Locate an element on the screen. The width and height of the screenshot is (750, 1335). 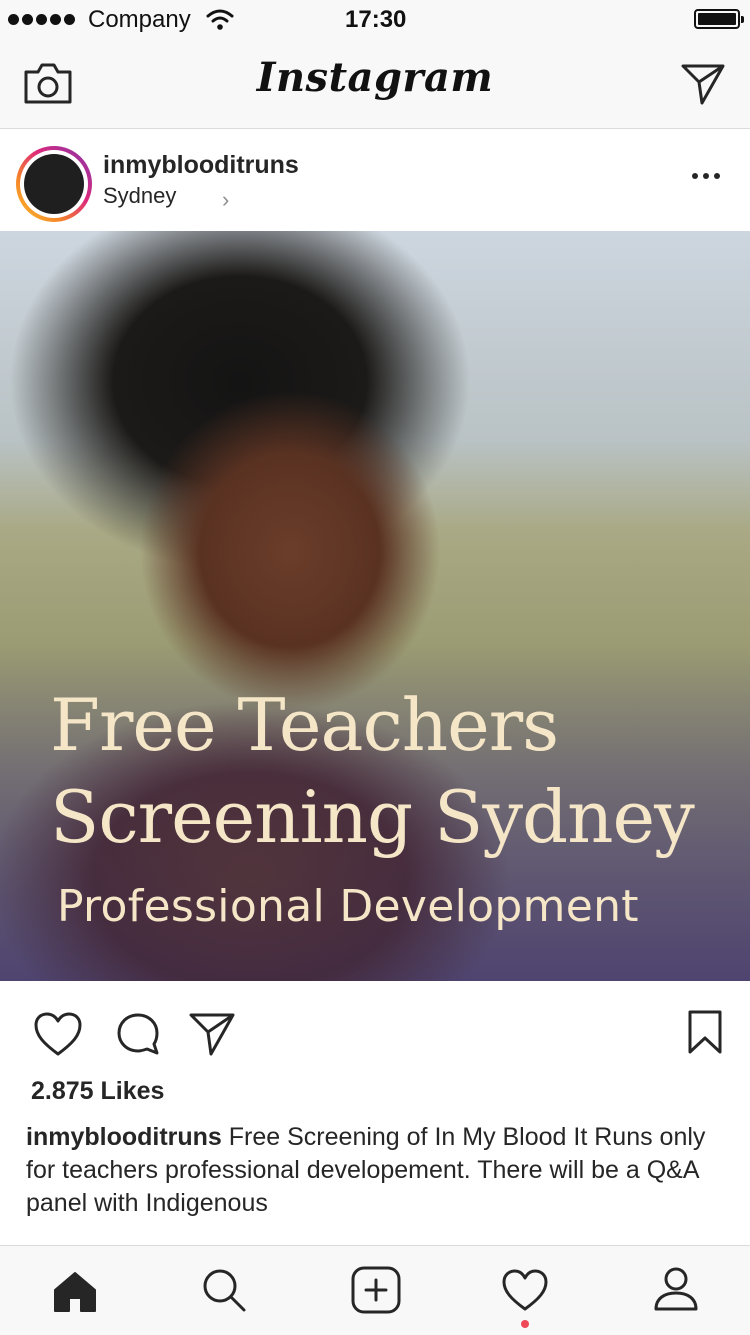
signal-dots-icon is located at coordinates (41, 19).